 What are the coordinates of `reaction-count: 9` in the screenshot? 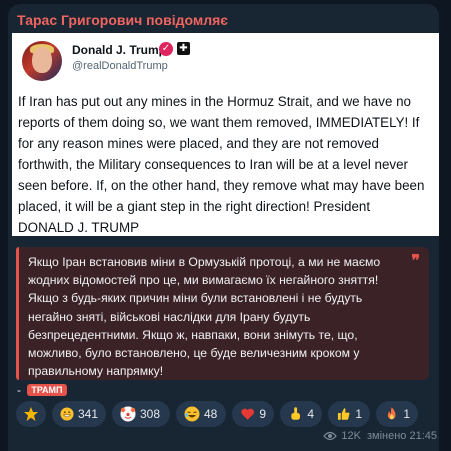 It's located at (262, 414).